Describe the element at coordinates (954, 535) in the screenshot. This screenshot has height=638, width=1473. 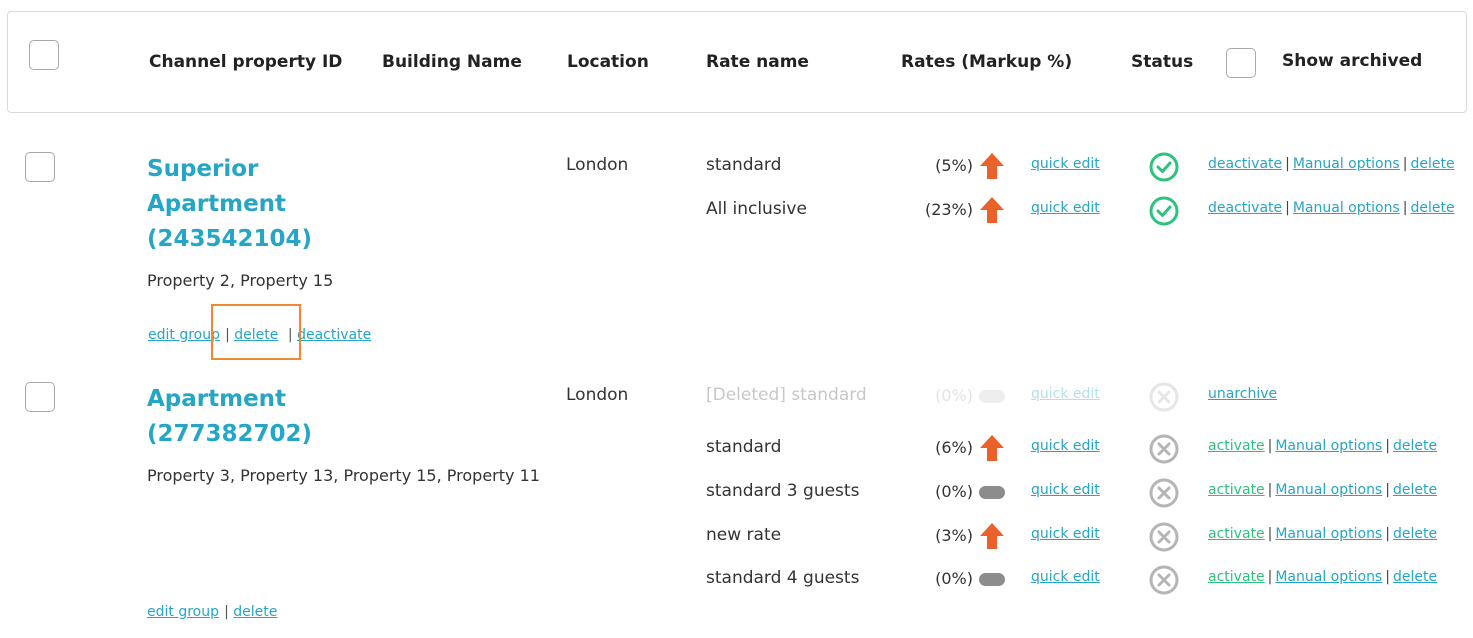
I see `rate-markup: (3%)` at that location.